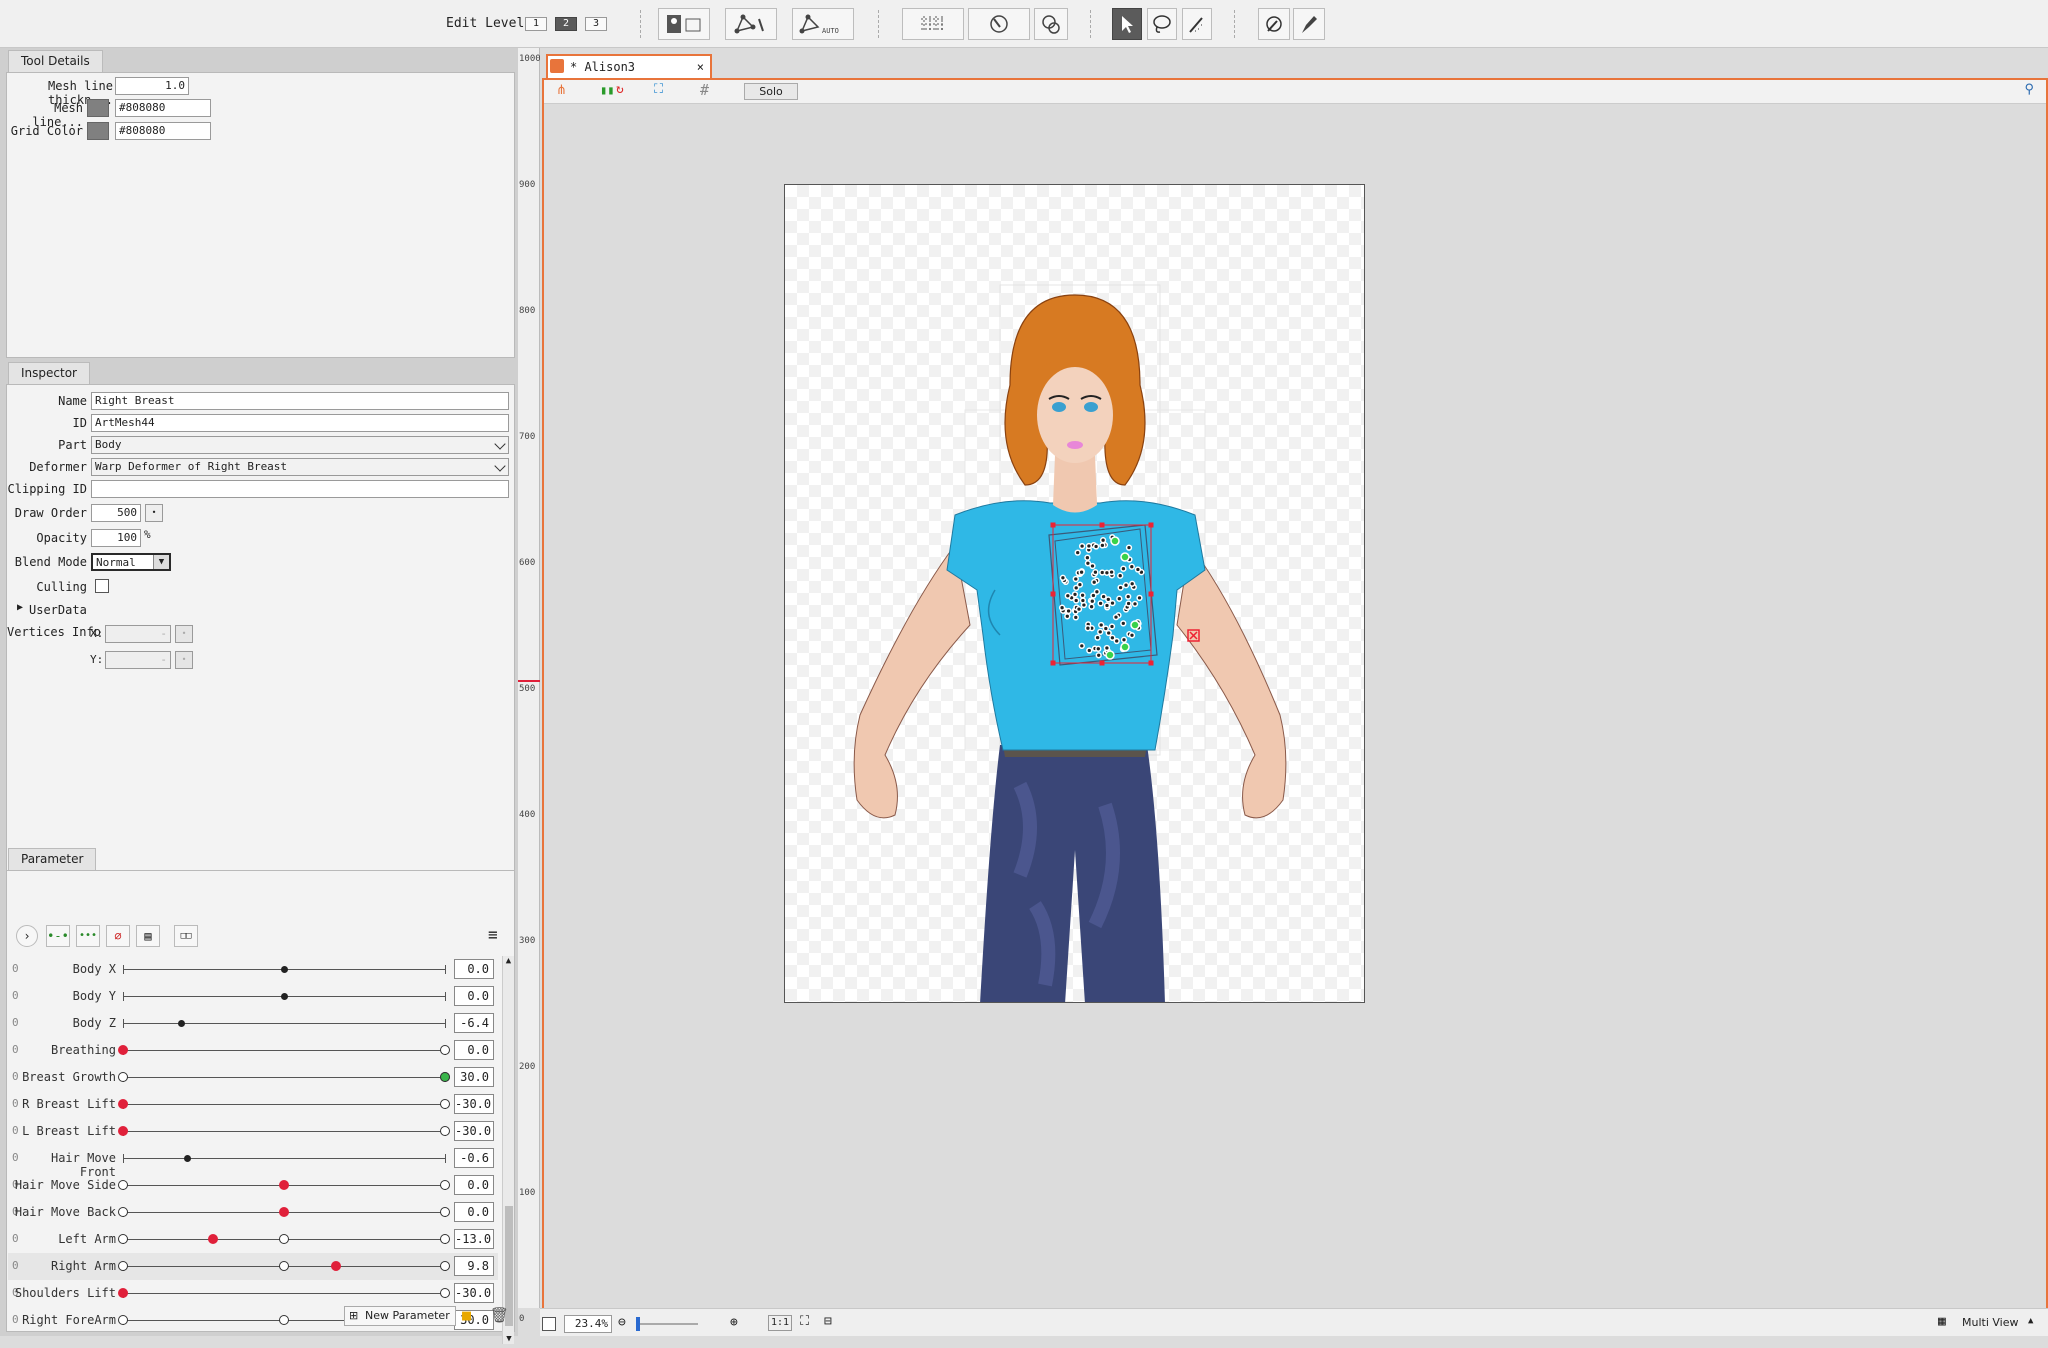  I want to click on edit-level-2: 2, so click(566, 24).